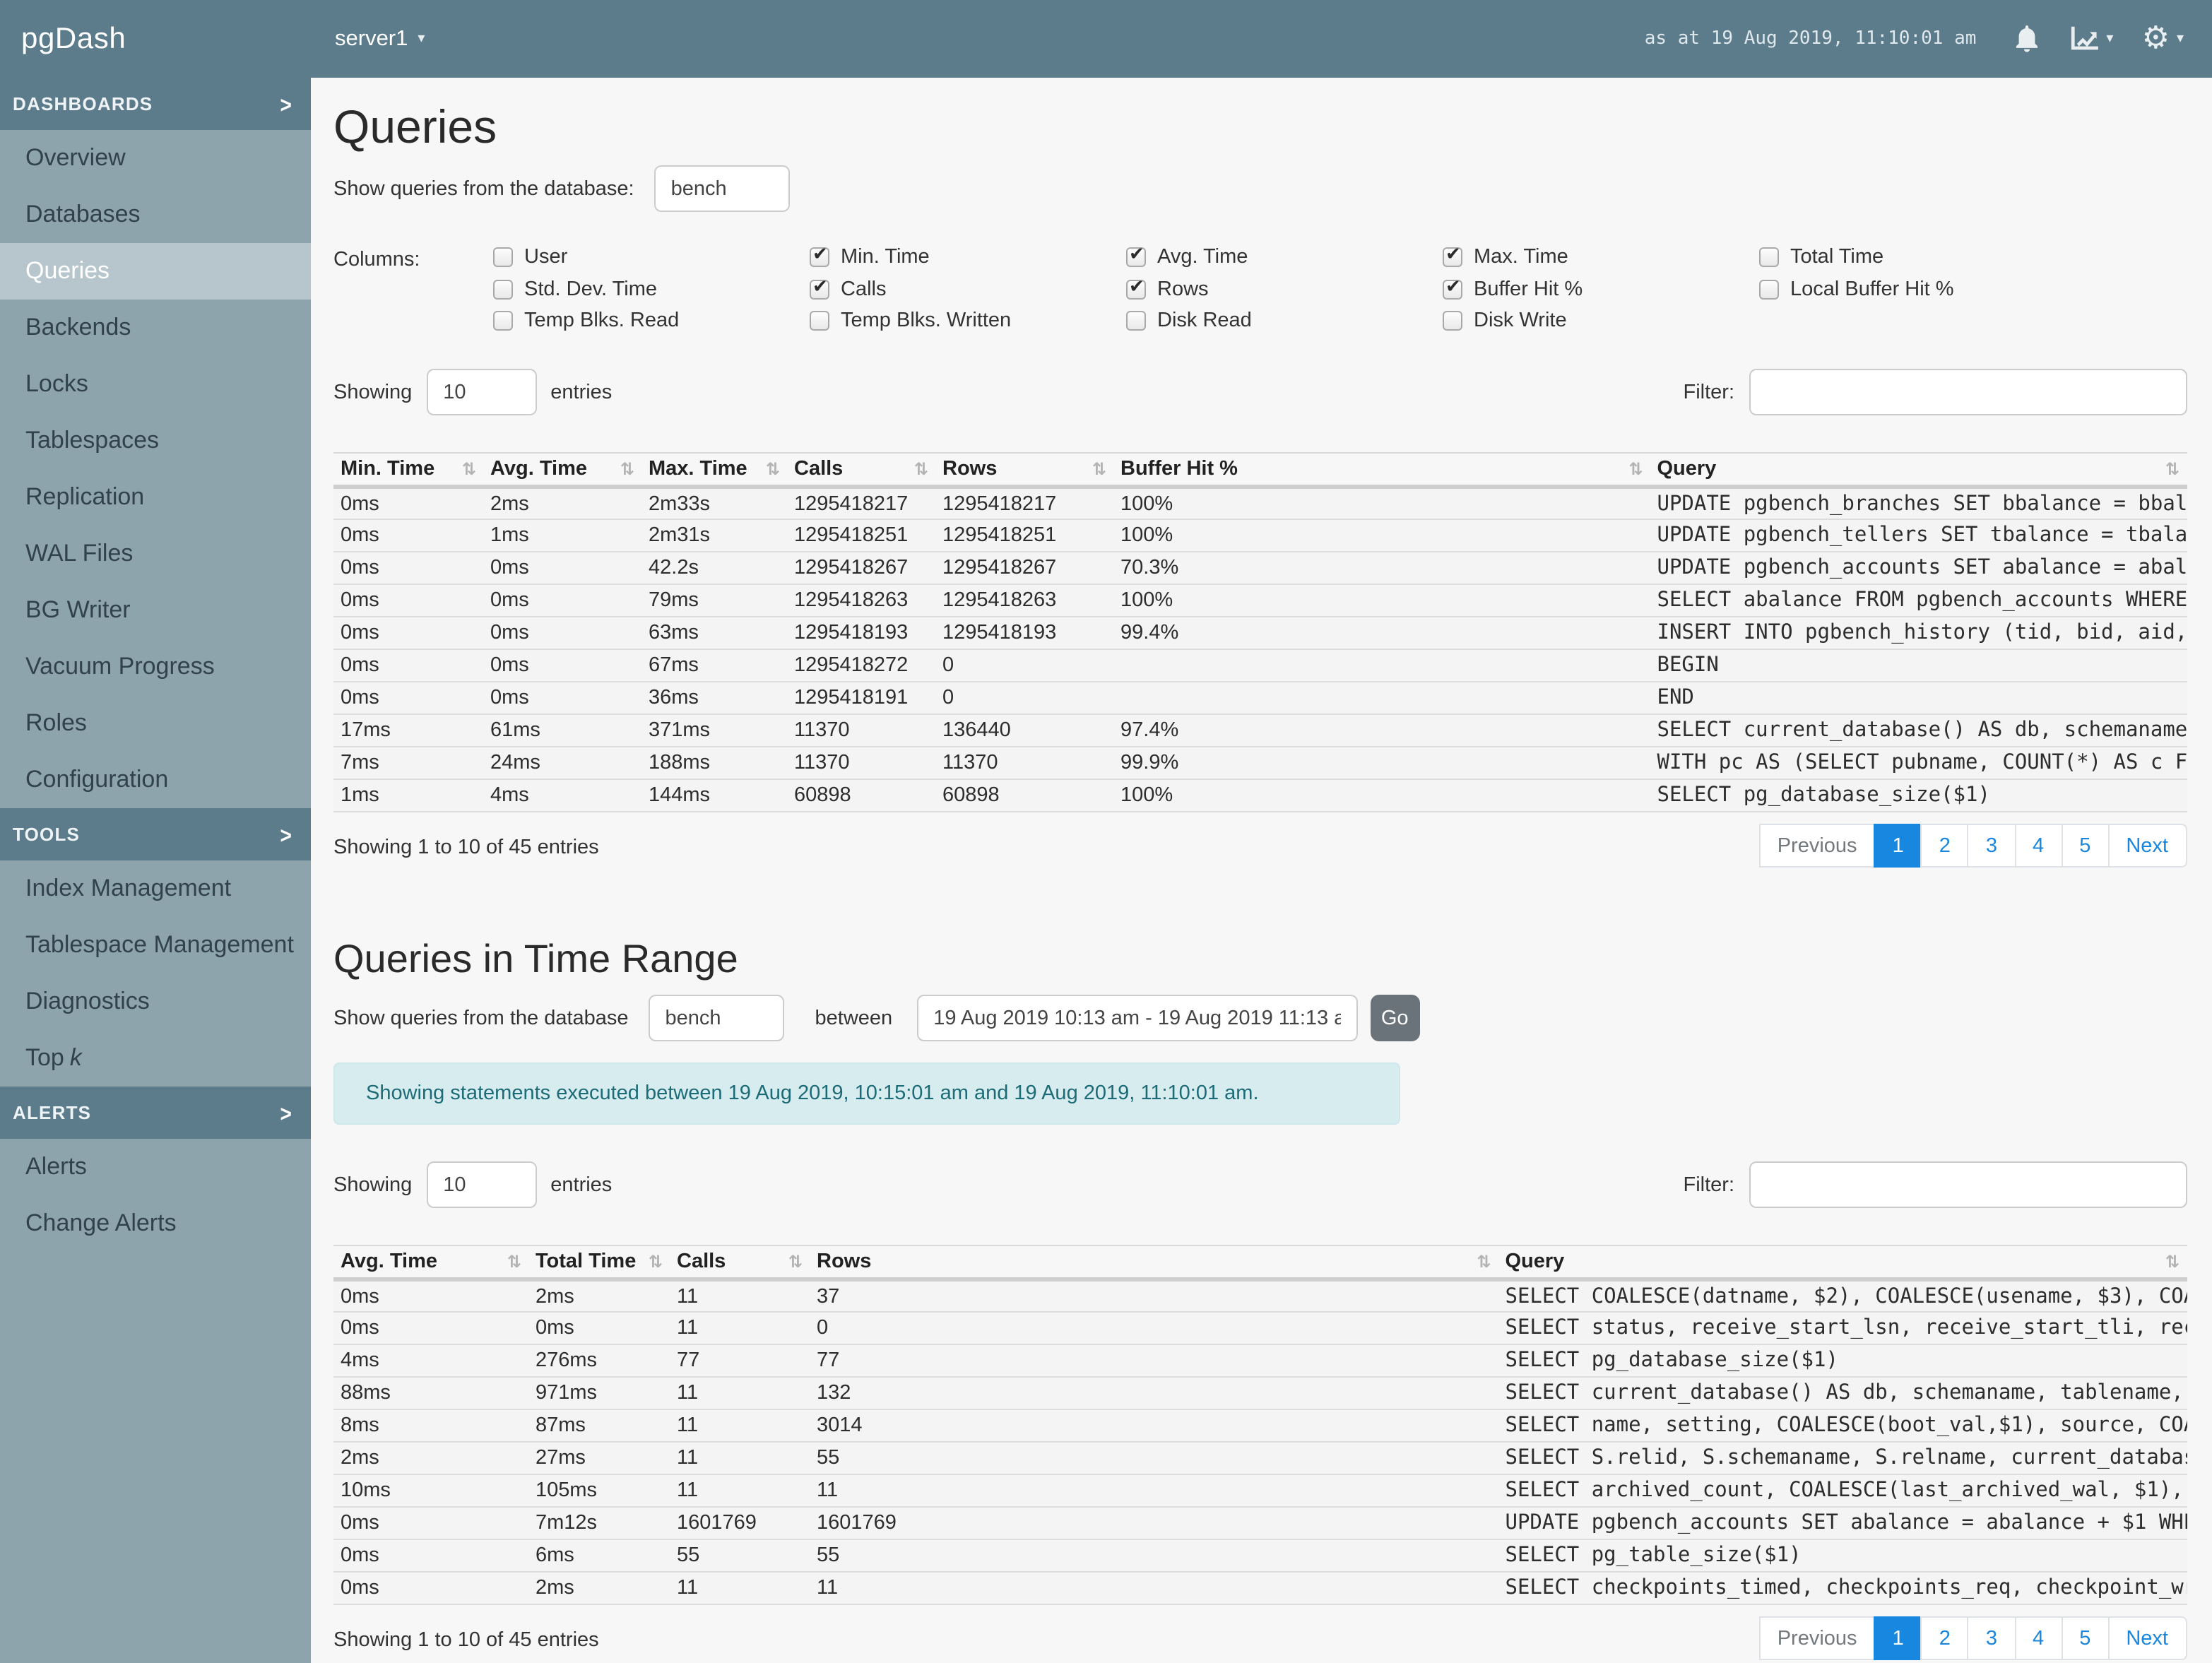  Describe the element at coordinates (2162, 39) in the screenshot. I see `settings-menu-button: ⚙ ▾` at that location.